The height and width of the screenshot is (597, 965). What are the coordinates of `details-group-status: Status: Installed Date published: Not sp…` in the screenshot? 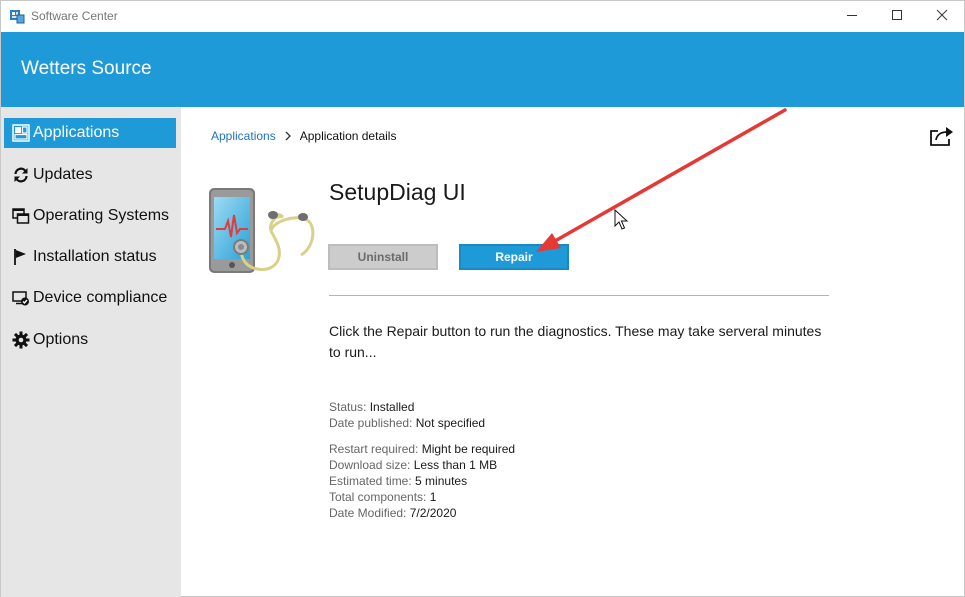 It's located at (407, 415).